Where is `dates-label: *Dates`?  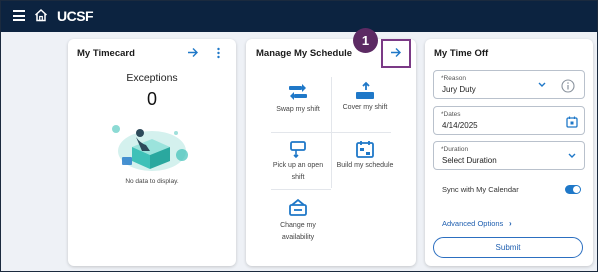 dates-label: *Dates is located at coordinates (451, 114).